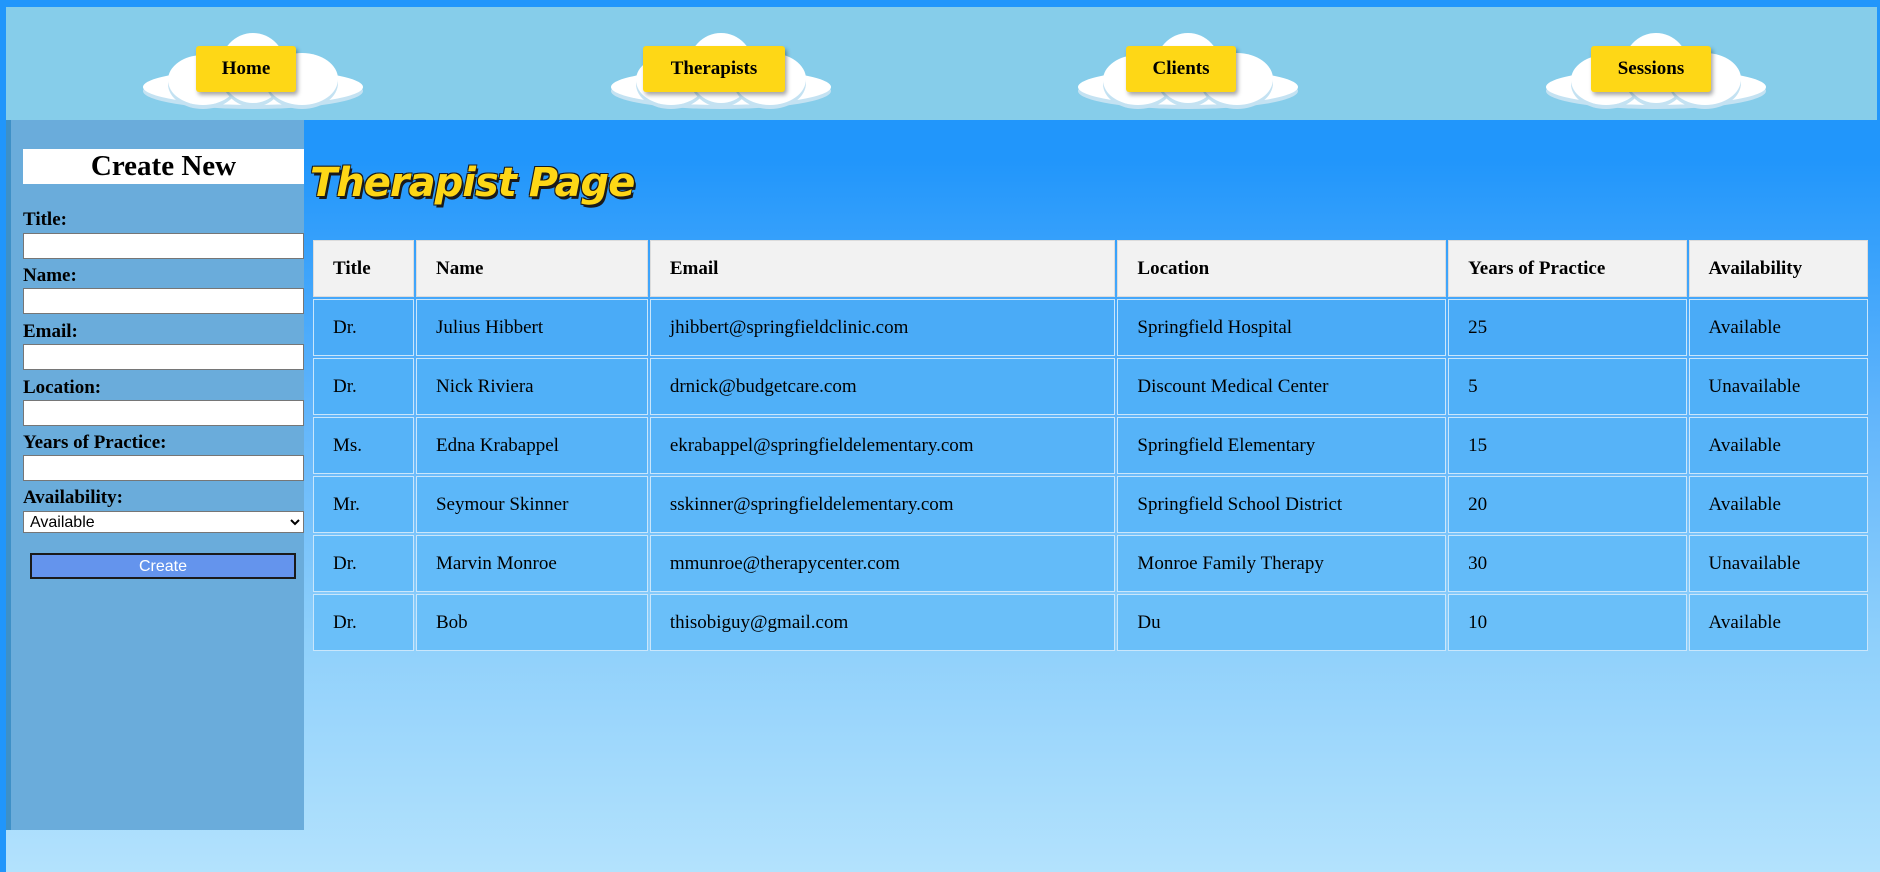 The image size is (1880, 872). What do you see at coordinates (1567, 386) in the screenshot?
I see `cell-years: 5` at bounding box center [1567, 386].